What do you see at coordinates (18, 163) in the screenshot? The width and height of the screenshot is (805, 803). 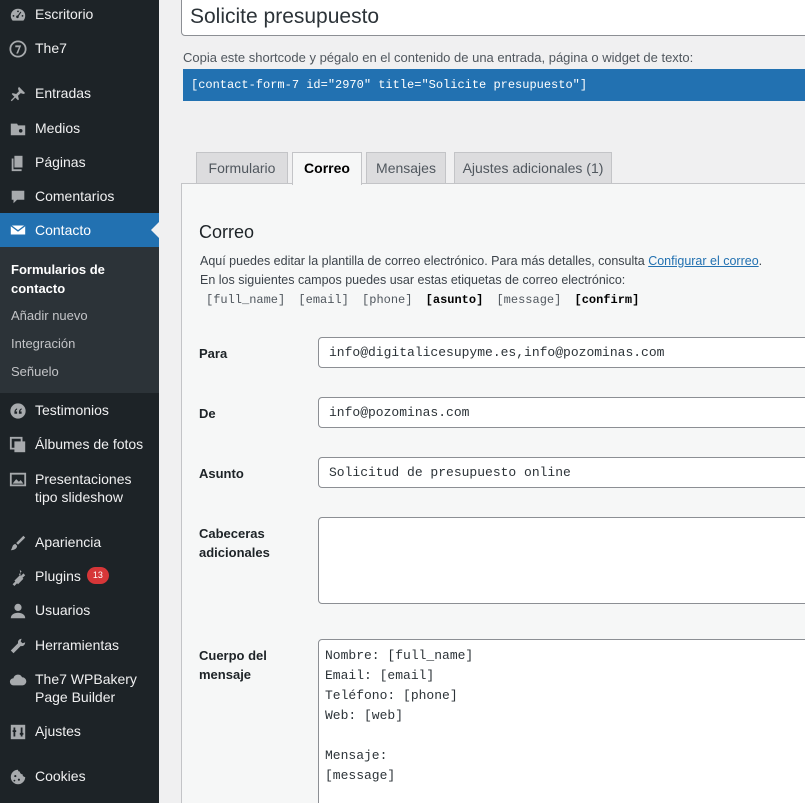 I see `pages-icon` at bounding box center [18, 163].